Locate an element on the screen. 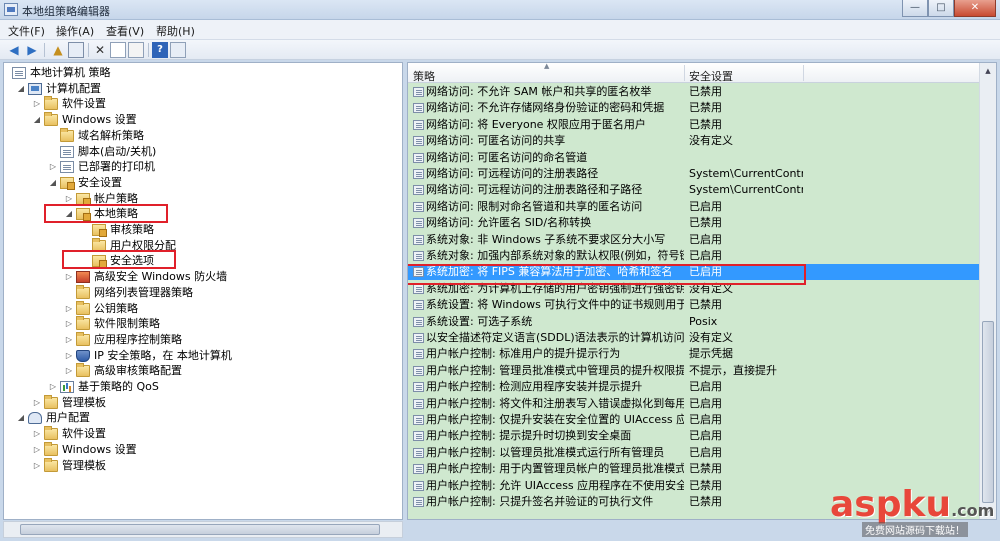 Image resolution: width=1000 pixels, height=541 pixels. policy-row: 用户帐户控制: 管理员批准模式中管理员的提升权限提示的... 不提示，直接提升 is located at coordinates (694, 371).